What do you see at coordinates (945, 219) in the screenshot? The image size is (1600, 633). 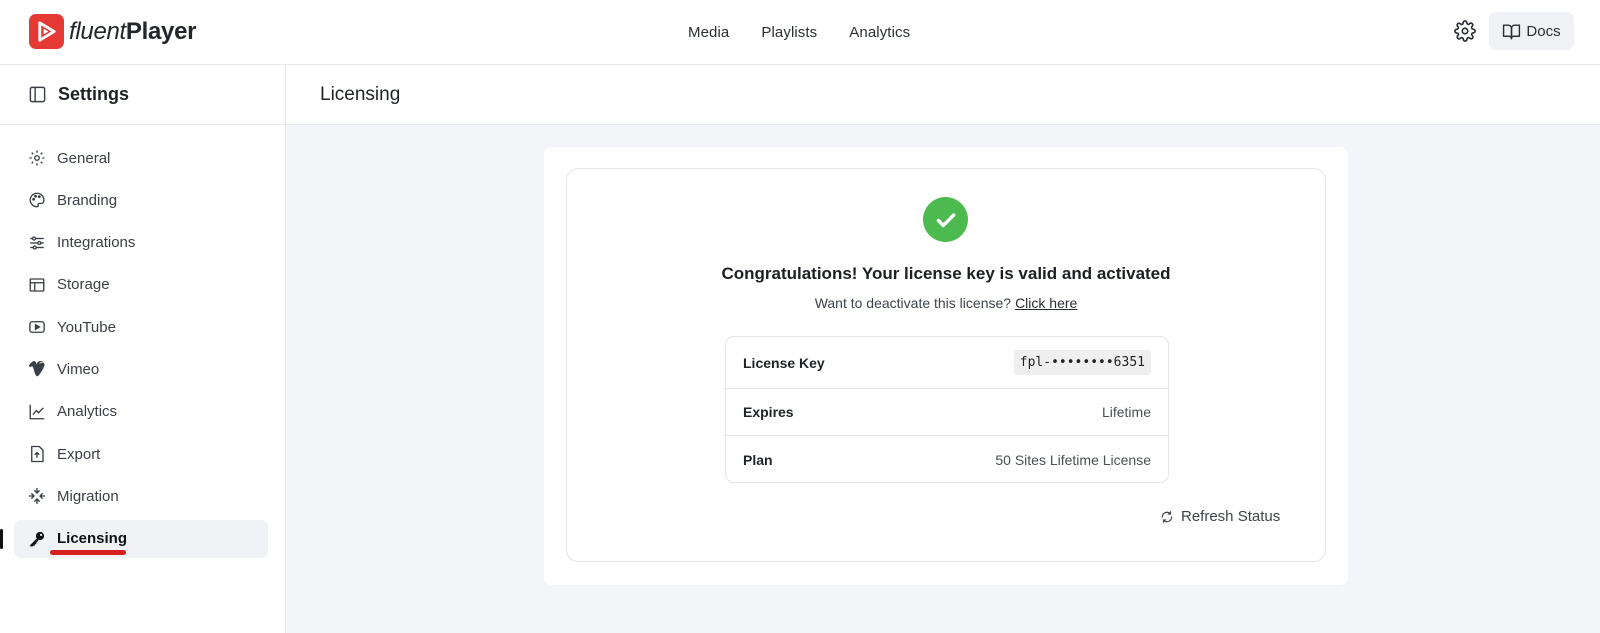 I see `check-circle-icon` at bounding box center [945, 219].